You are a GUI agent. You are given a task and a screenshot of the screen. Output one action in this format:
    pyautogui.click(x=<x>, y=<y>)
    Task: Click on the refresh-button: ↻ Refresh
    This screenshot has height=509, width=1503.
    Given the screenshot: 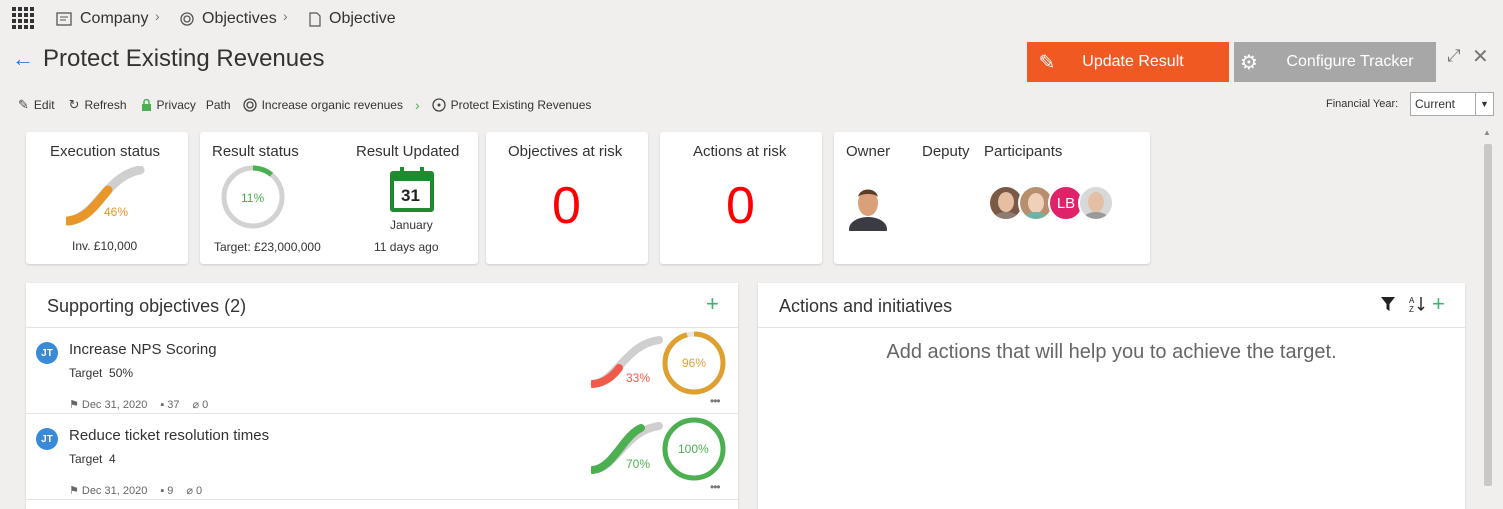 What is the action you would take?
    pyautogui.click(x=98, y=105)
    